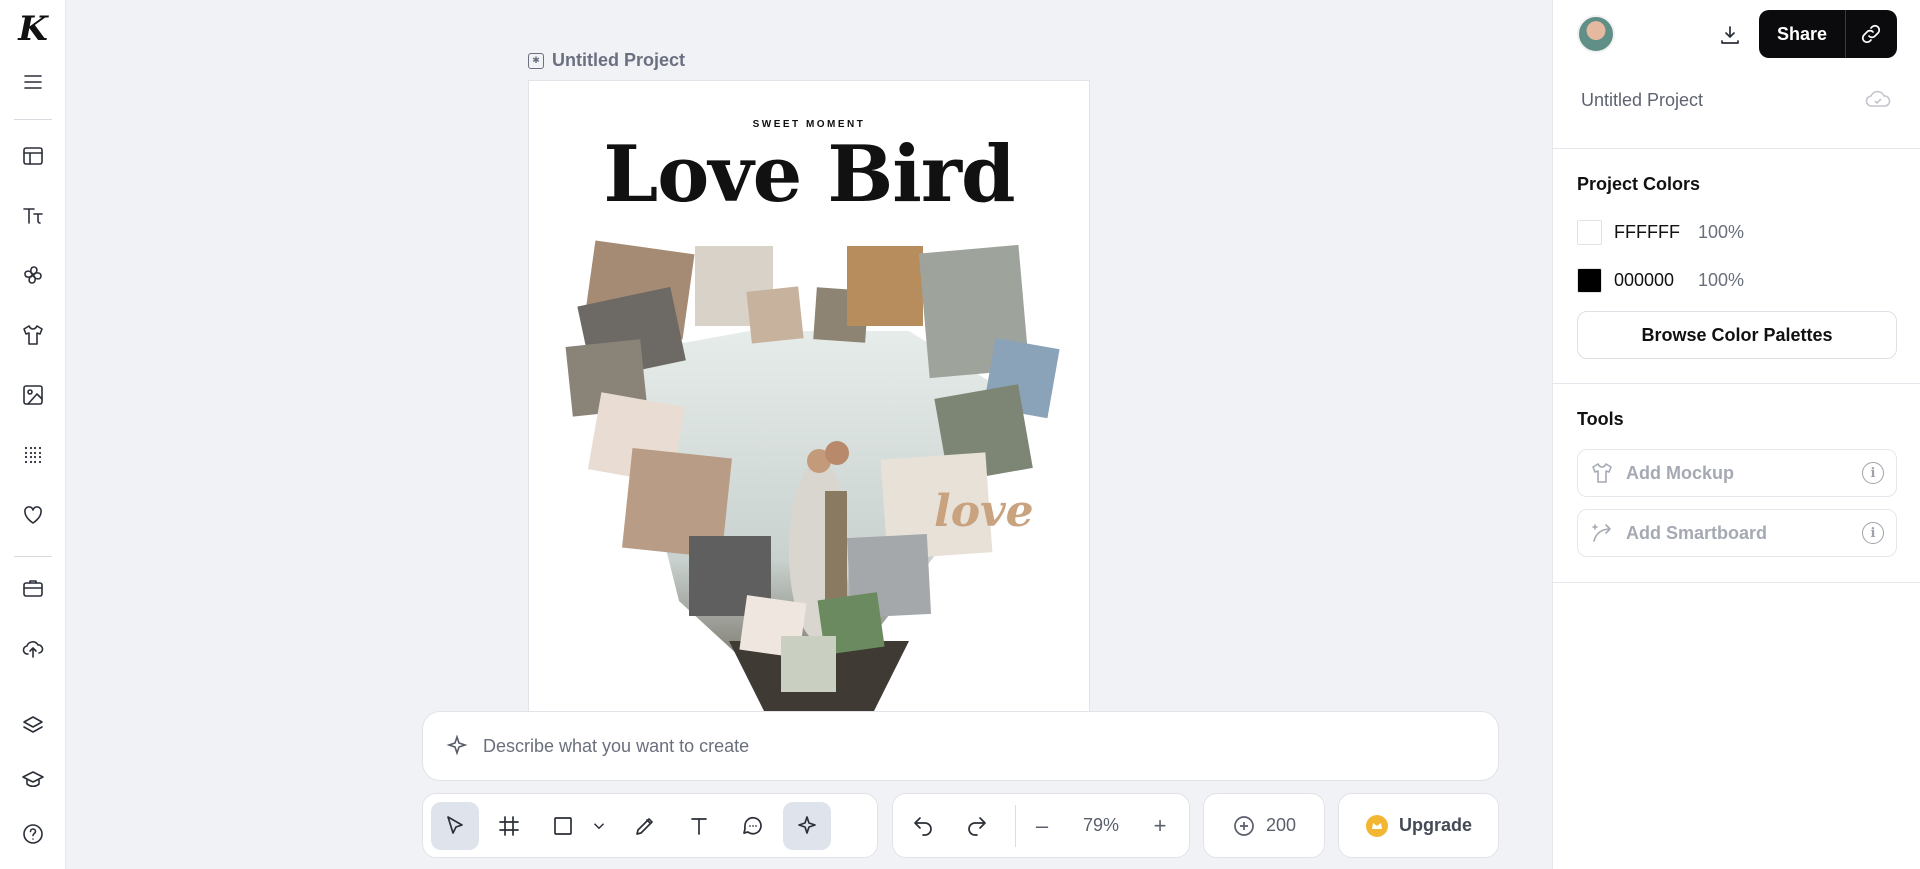 The height and width of the screenshot is (869, 1920). What do you see at coordinates (1737, 335) in the screenshot?
I see `browse-color-palettes-button: Browse Color Palettes` at bounding box center [1737, 335].